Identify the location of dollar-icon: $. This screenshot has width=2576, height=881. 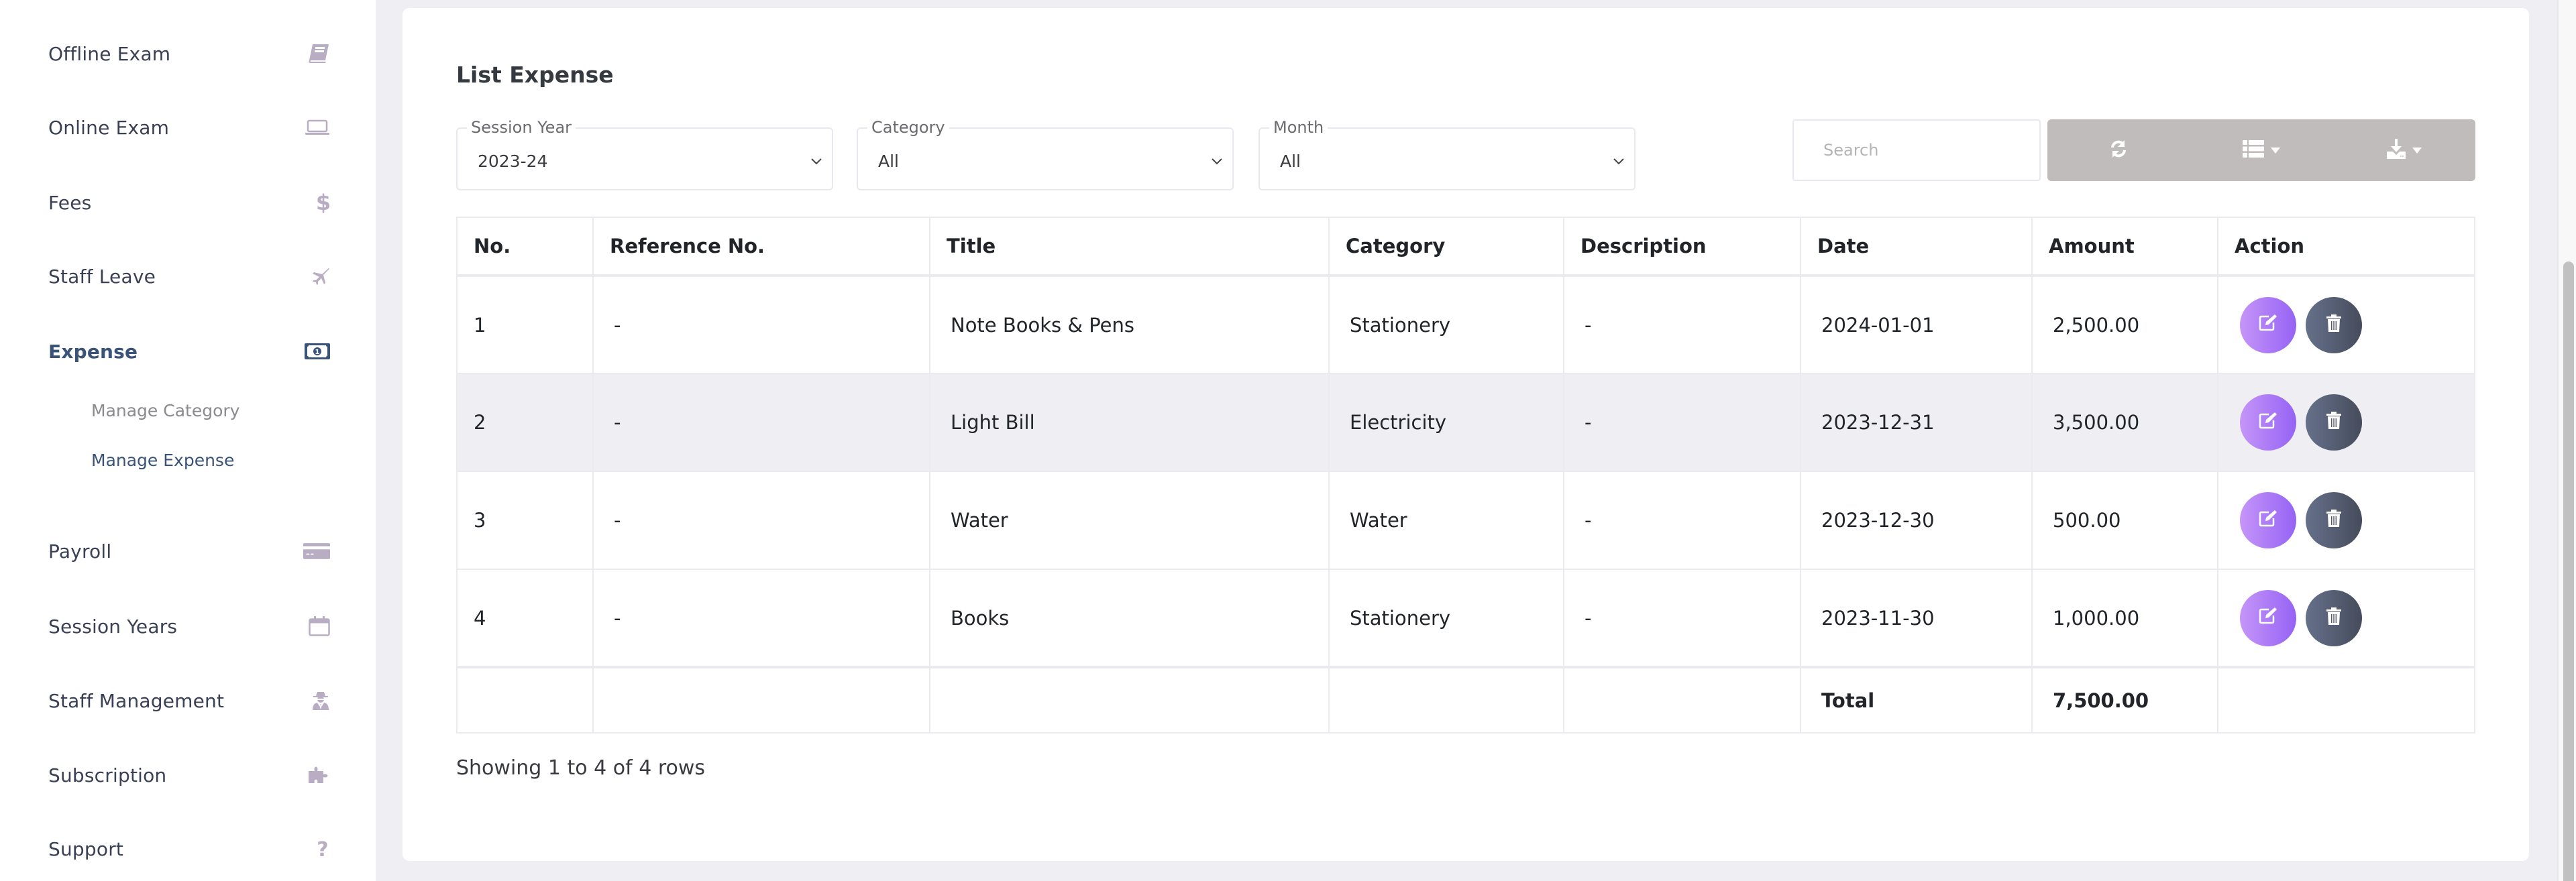
(316, 202).